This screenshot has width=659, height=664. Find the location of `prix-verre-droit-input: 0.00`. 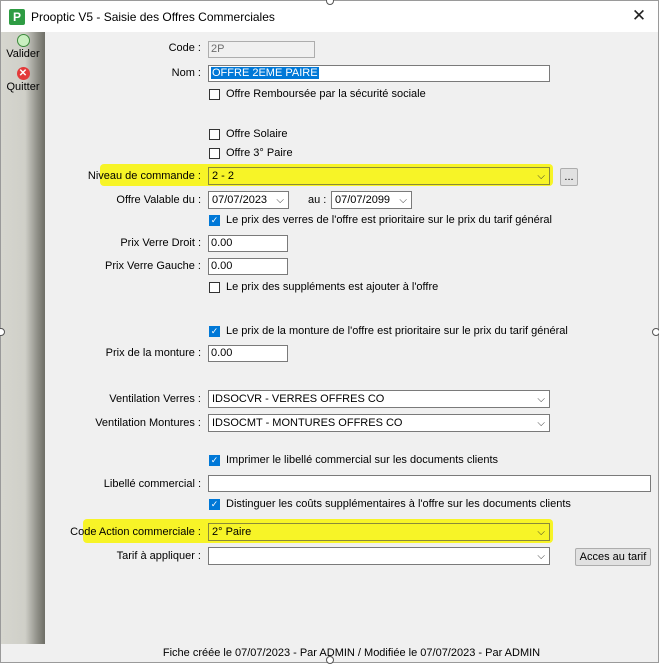

prix-verre-droit-input: 0.00 is located at coordinates (248, 243).